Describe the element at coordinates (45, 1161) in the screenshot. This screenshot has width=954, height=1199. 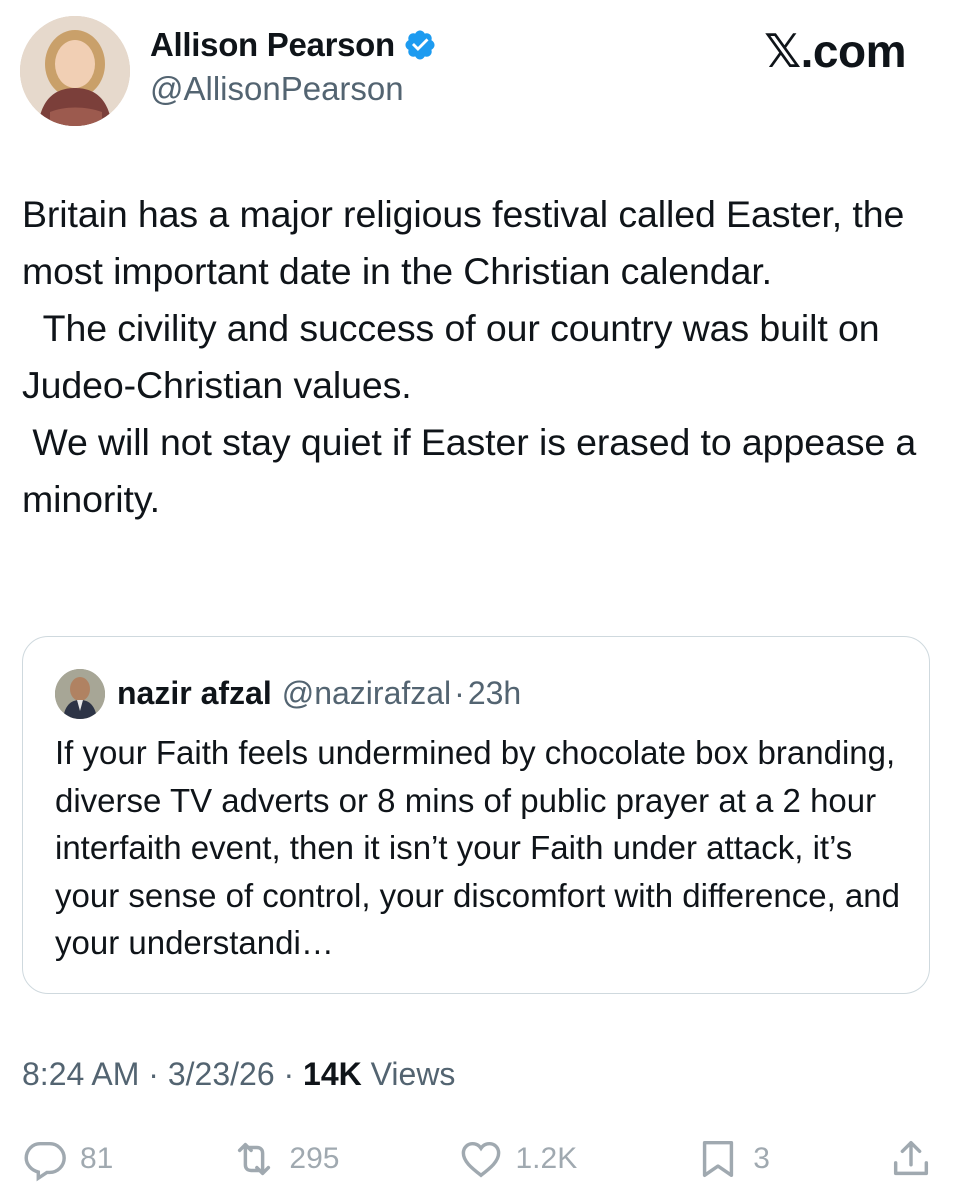
I see `reply-icon` at that location.